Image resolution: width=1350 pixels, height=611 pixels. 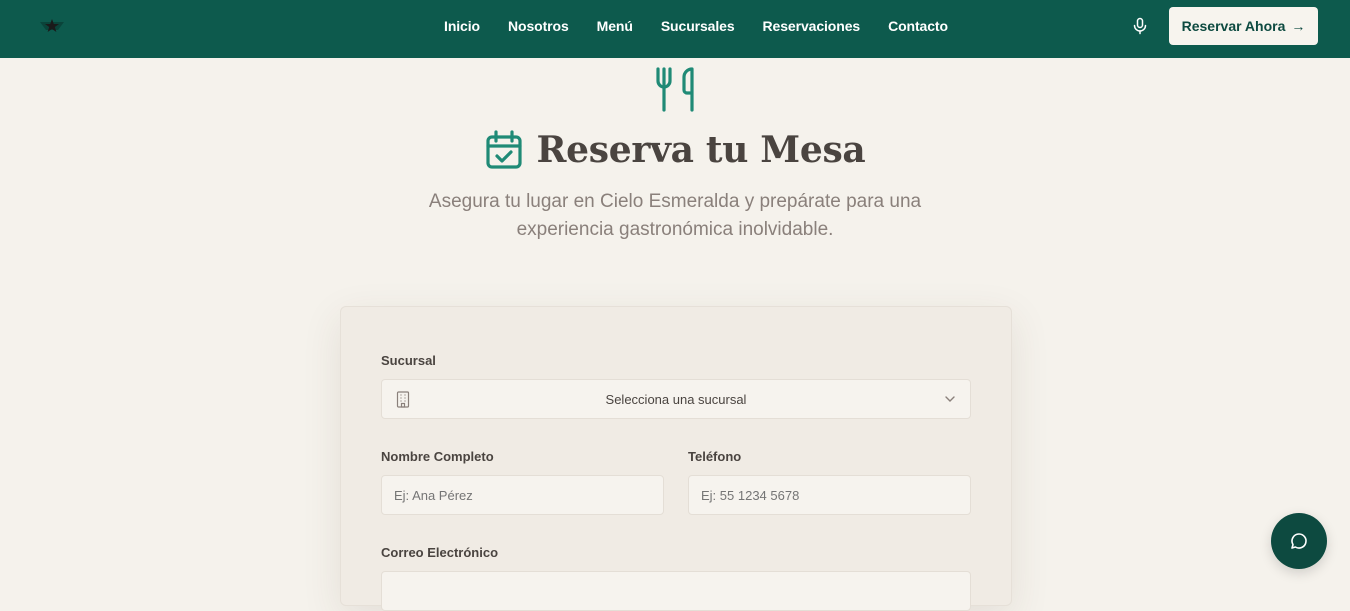 What do you see at coordinates (403, 399) in the screenshot?
I see `building-icon` at bounding box center [403, 399].